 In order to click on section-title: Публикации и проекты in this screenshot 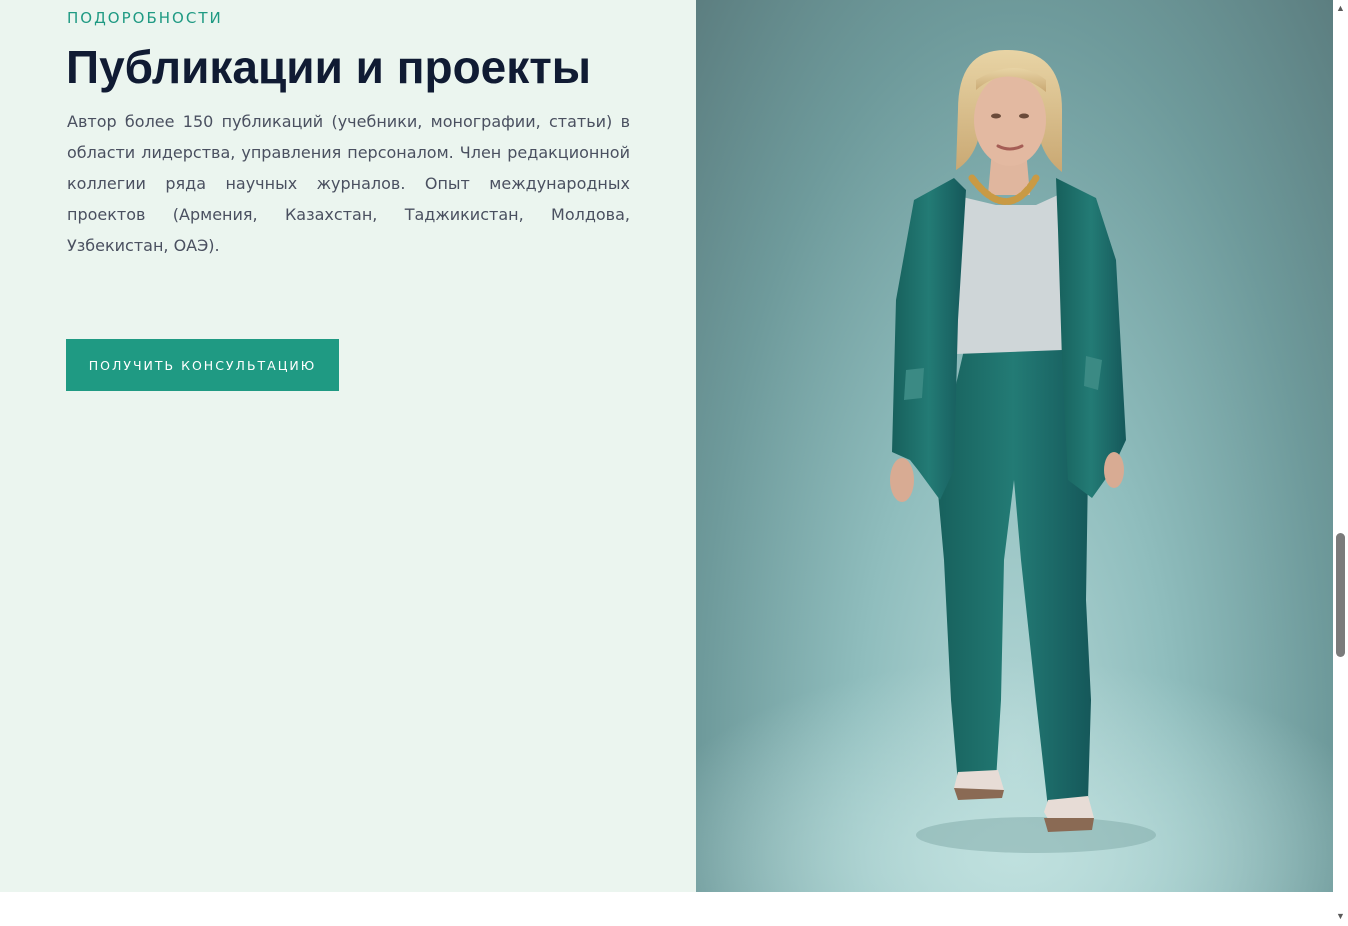, I will do `click(329, 67)`.